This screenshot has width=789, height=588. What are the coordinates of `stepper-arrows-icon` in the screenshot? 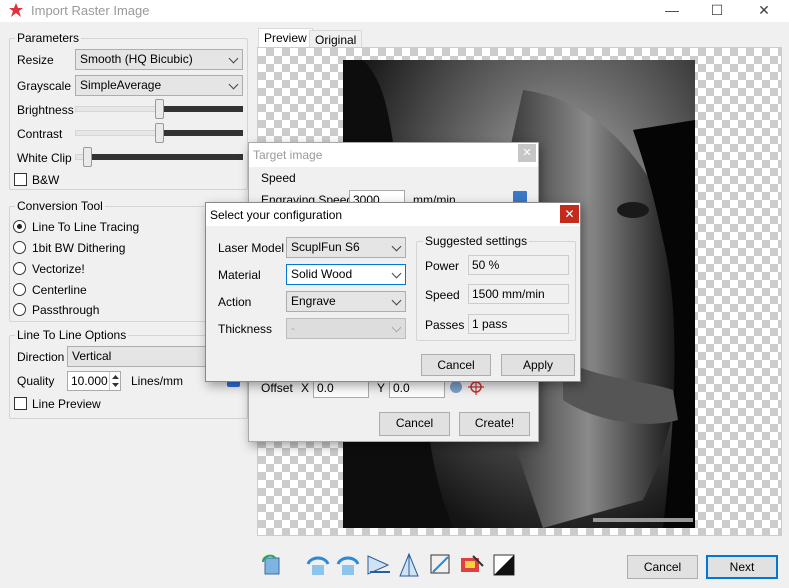 It's located at (115, 381).